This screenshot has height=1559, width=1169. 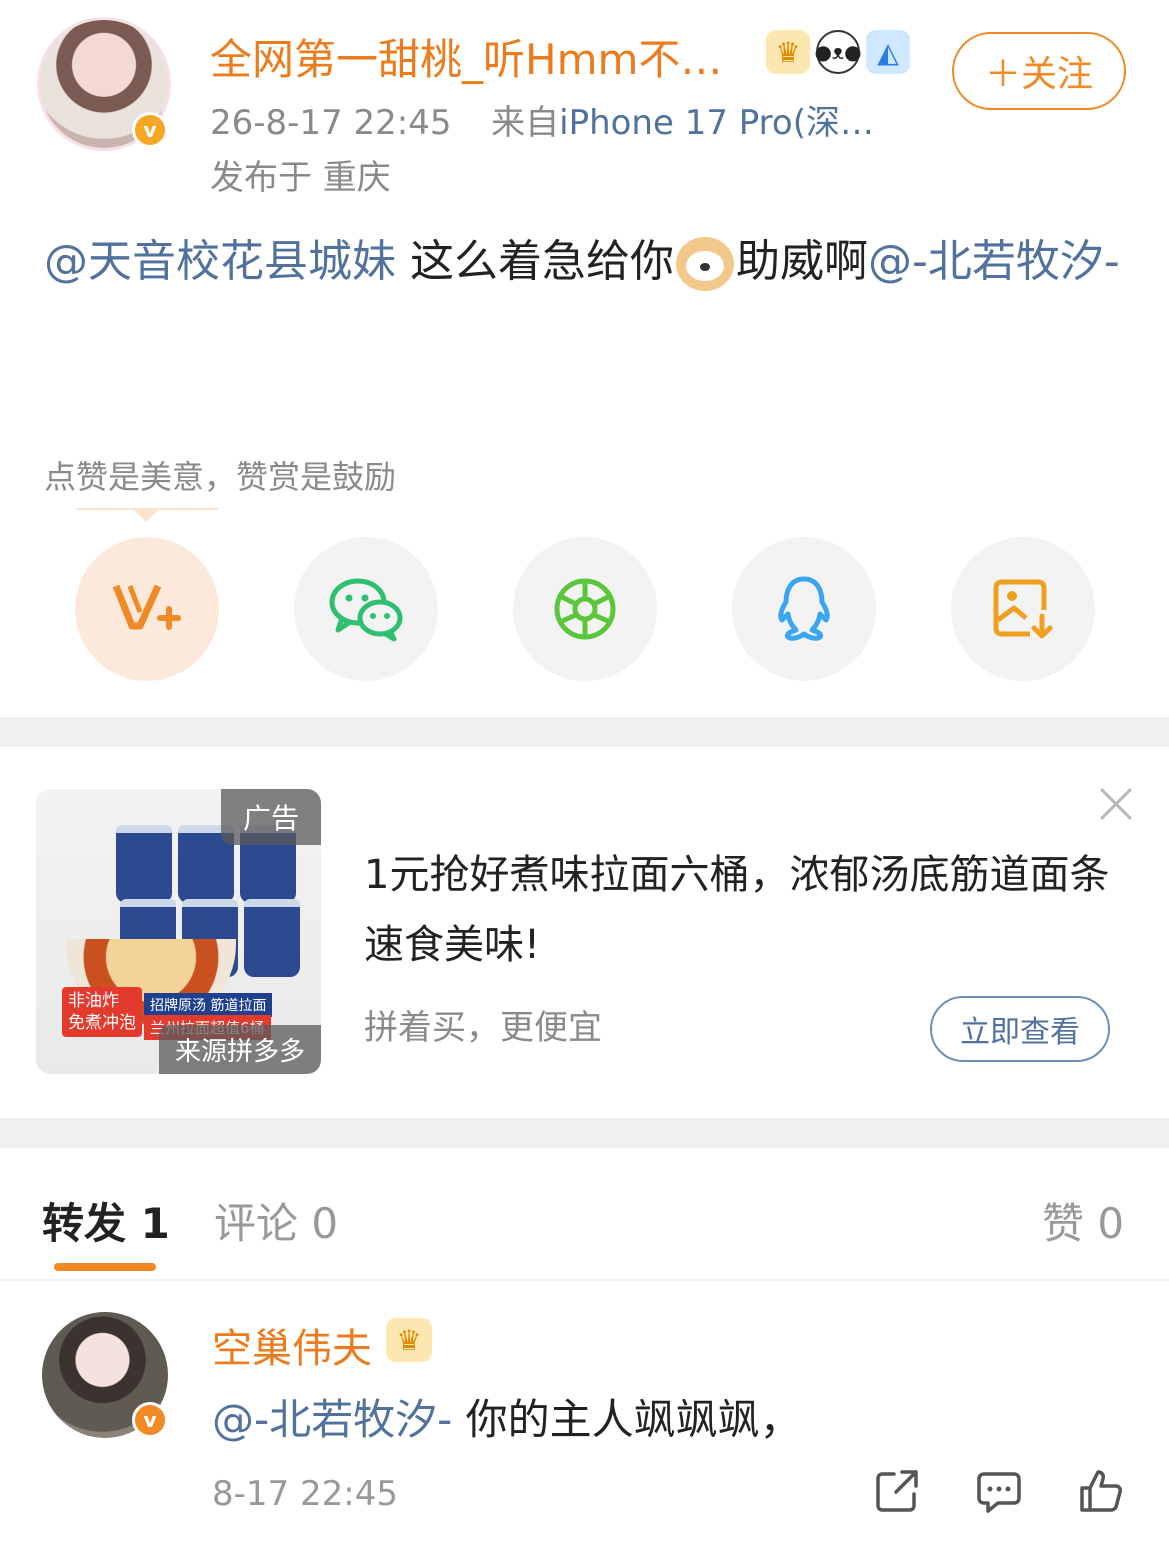 I want to click on ad-image: 非油炸 免煮冲泡 招牌原汤 筋道拉面 兰州拉面超值6桶 广告 来源拼多多, so click(x=178, y=931).